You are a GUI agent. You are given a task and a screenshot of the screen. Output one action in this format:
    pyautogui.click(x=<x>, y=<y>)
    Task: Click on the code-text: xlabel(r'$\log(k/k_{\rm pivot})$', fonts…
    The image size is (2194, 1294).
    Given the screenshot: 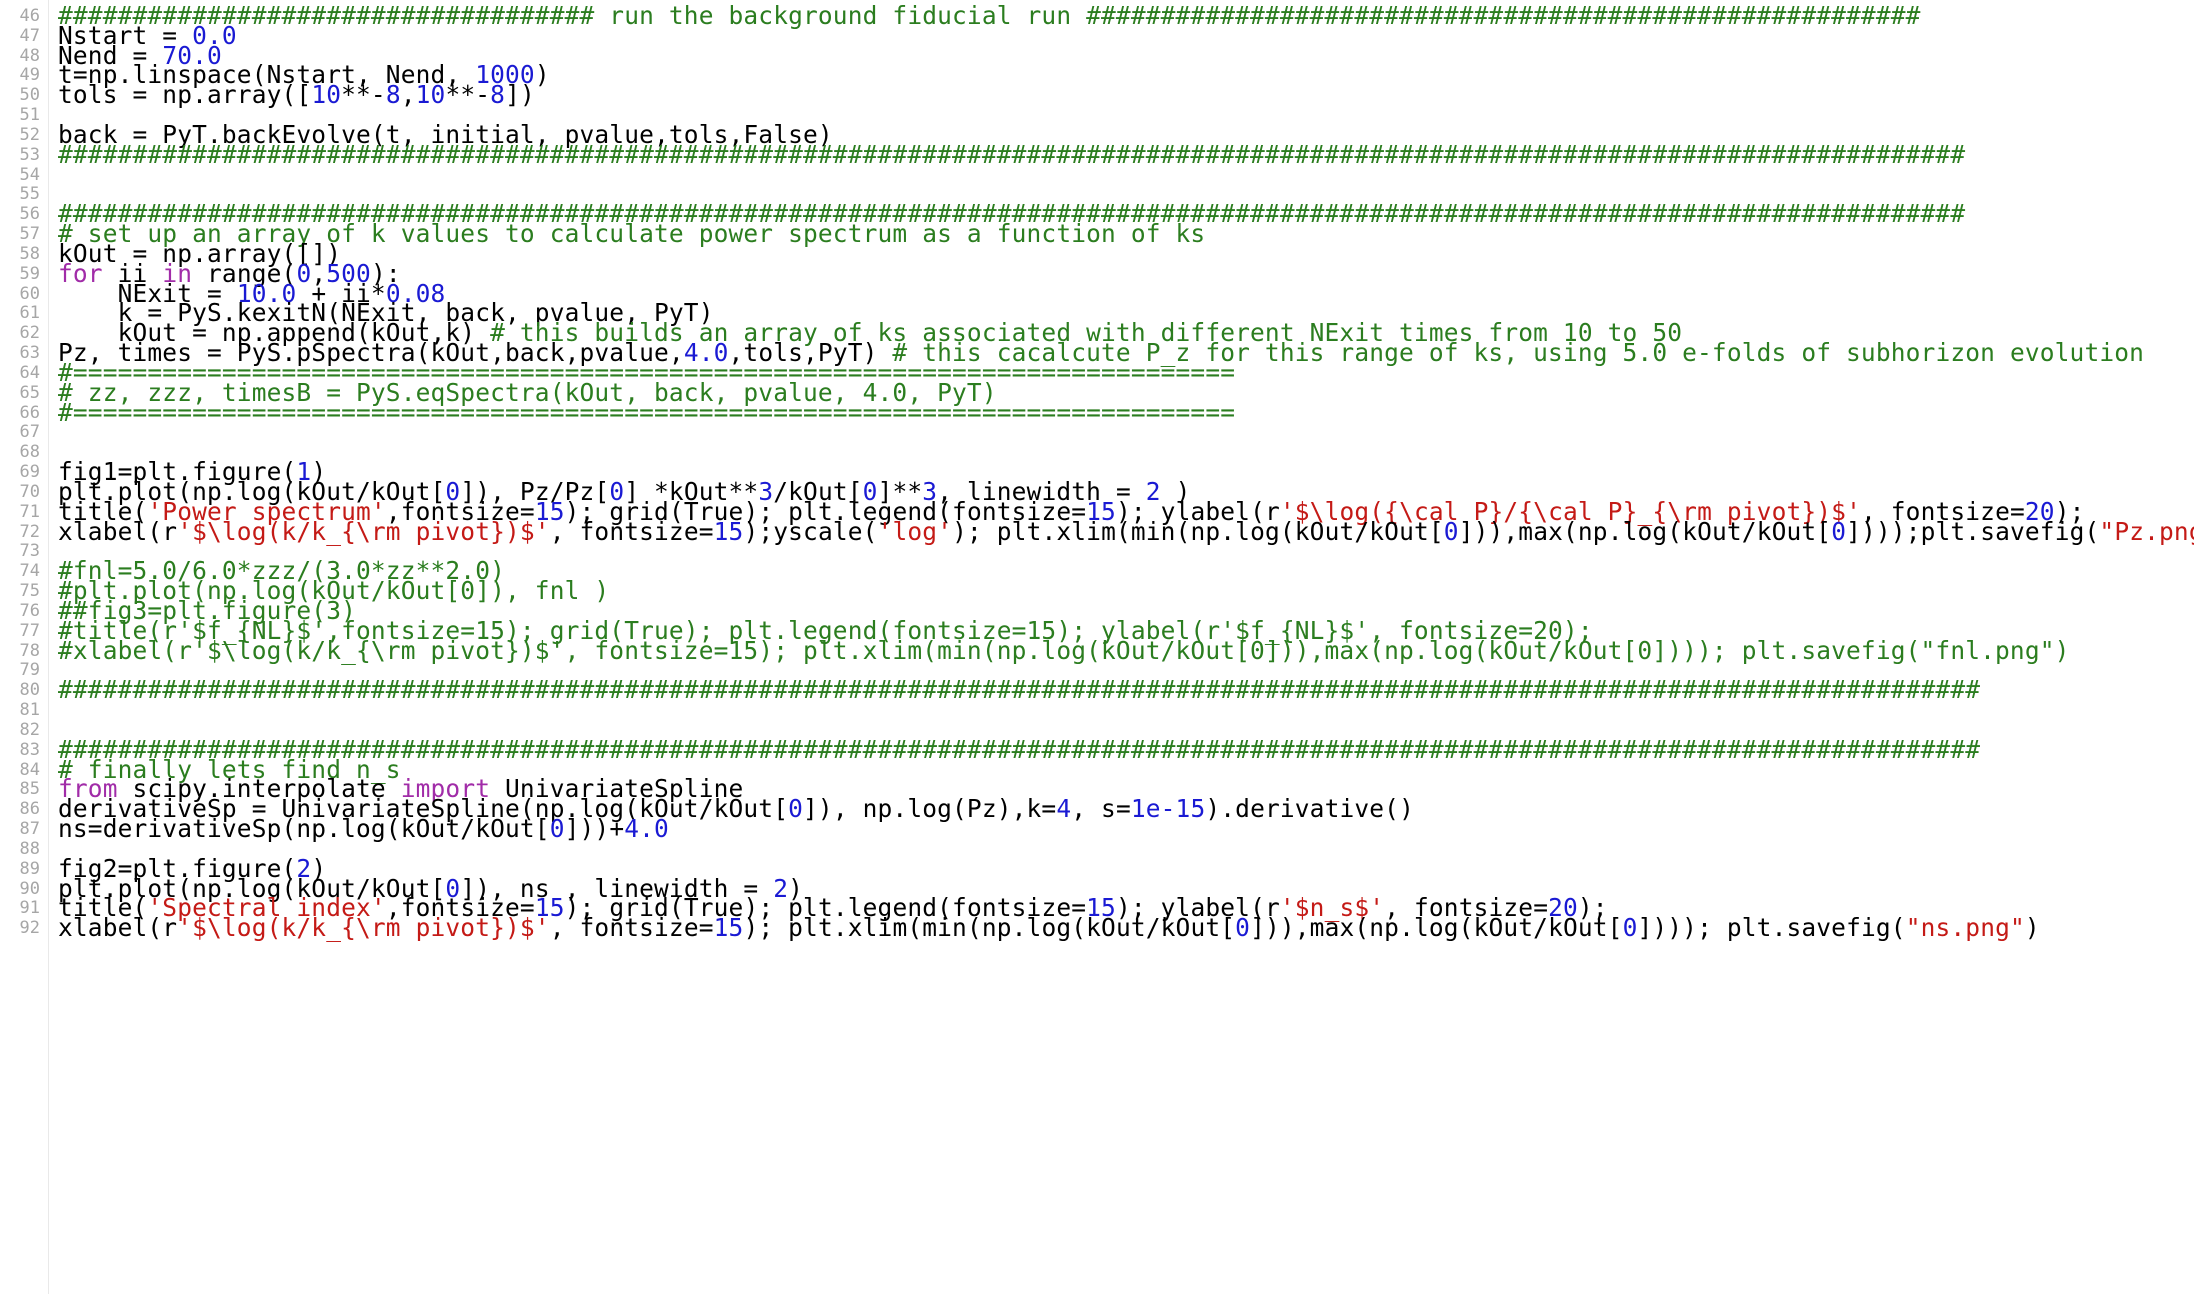 What is the action you would take?
    pyautogui.click(x=1049, y=928)
    